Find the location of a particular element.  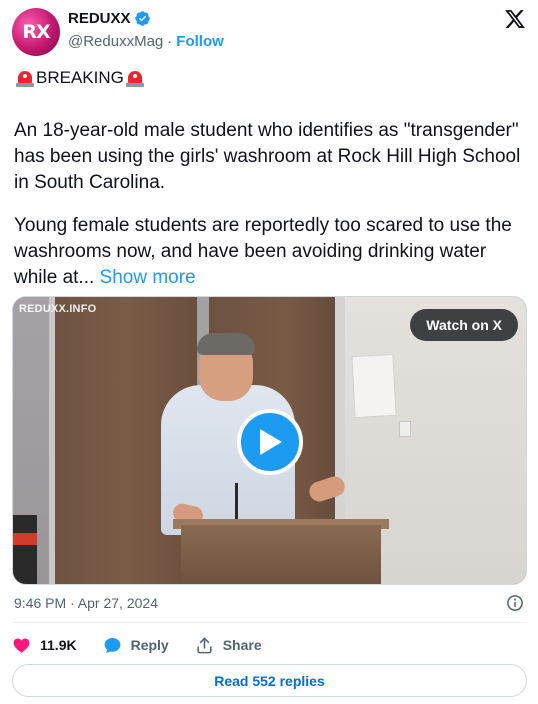

video-scene-podium is located at coordinates (281, 554).